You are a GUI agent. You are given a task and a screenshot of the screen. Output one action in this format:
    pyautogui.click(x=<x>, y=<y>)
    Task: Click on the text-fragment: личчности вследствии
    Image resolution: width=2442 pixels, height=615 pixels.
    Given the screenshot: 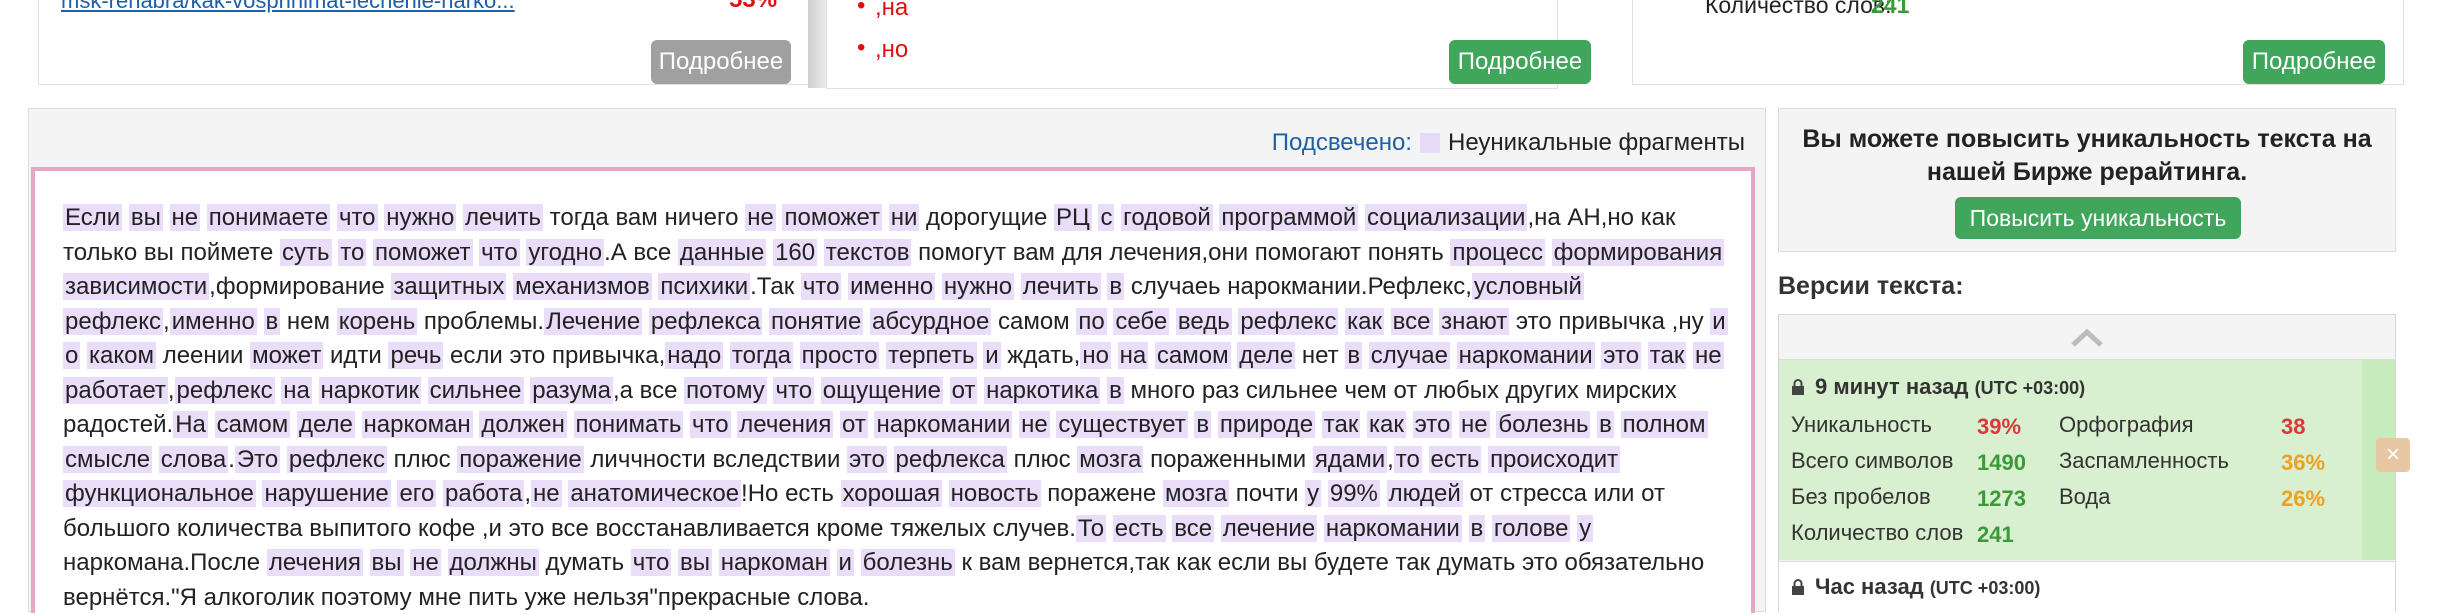 What is the action you would take?
    pyautogui.click(x=715, y=459)
    